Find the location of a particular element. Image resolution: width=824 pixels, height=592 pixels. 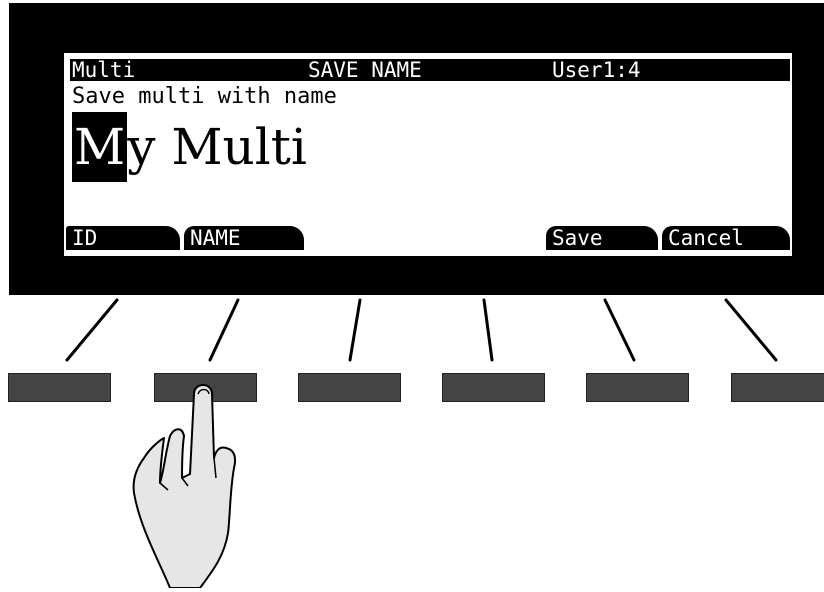

header-bank-location: User1:4 is located at coordinates (596, 70).